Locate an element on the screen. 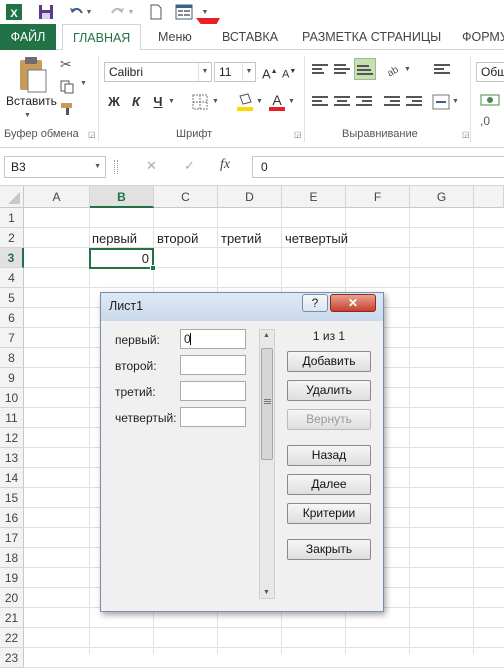  new-document-icon is located at coordinates (156, 12).